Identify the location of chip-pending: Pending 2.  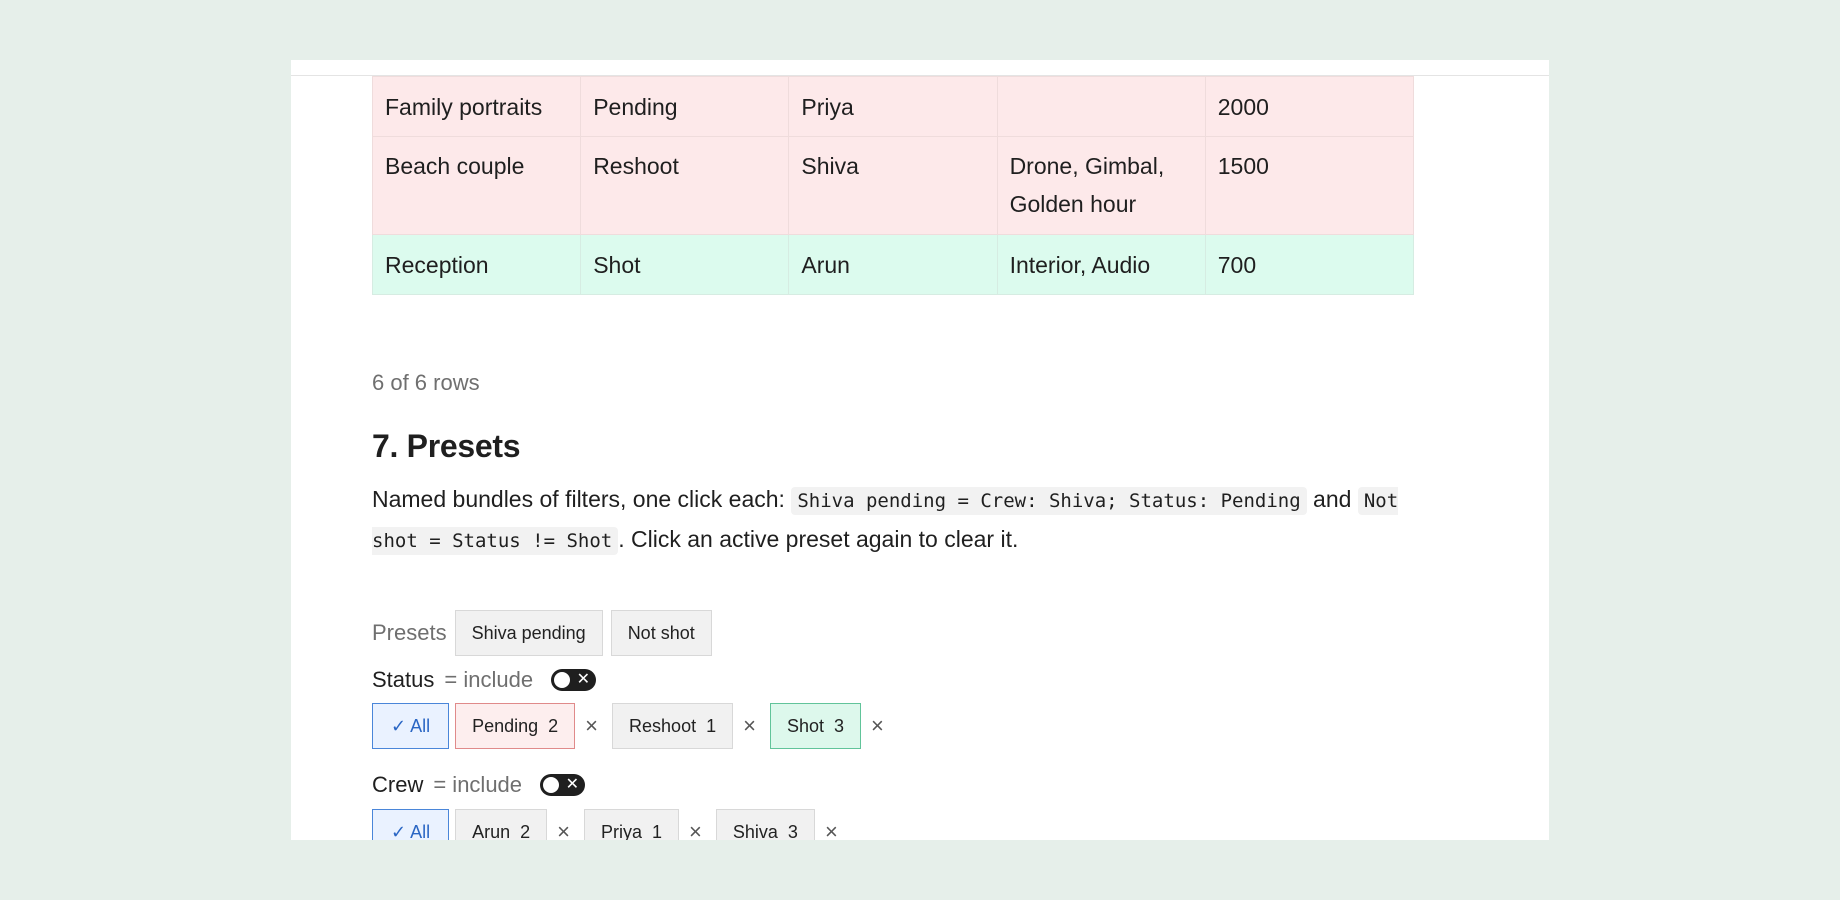
(515, 726).